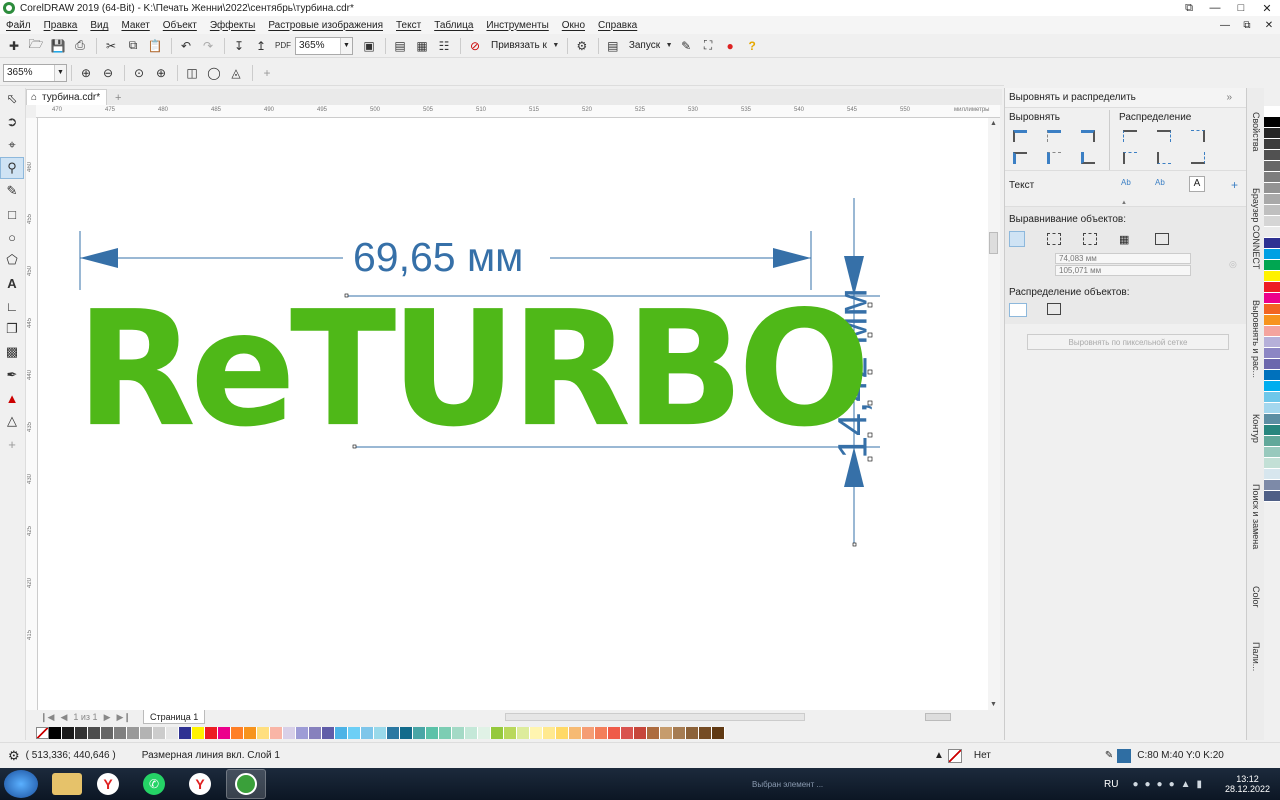  What do you see at coordinates (12, 168) in the screenshot?
I see `zoom-tool-icon: ⚲` at bounding box center [12, 168].